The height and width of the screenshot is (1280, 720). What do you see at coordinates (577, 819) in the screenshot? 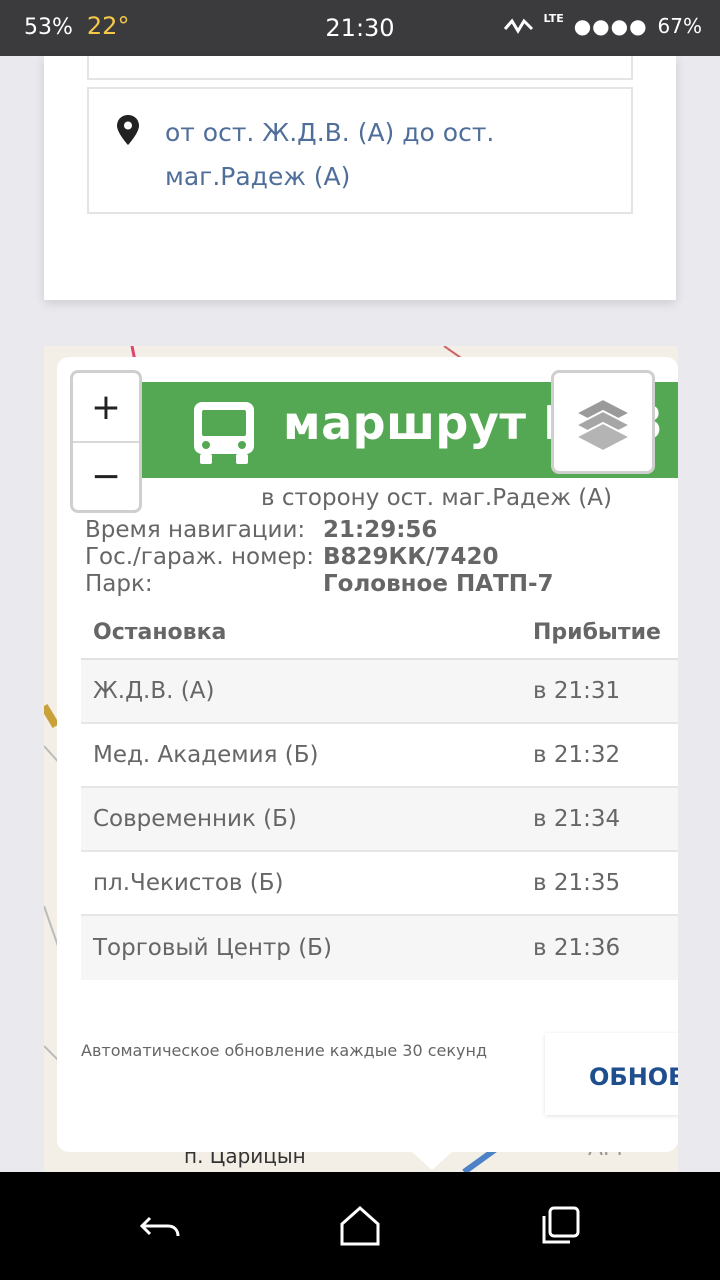
I see `arrival-time: в 21:34` at bounding box center [577, 819].